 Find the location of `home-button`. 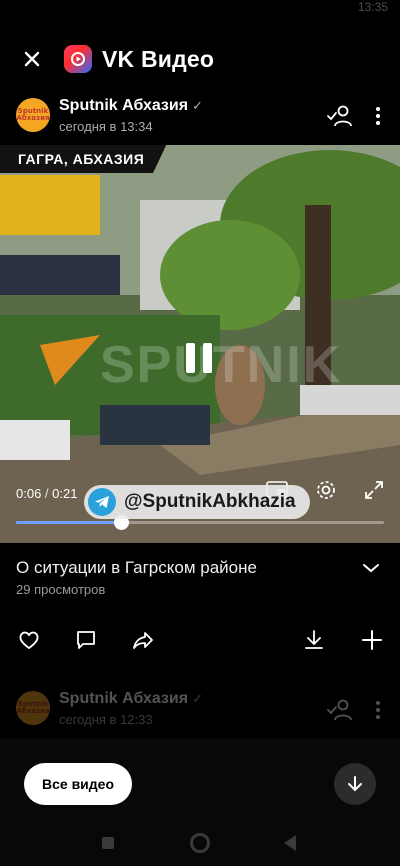

home-button is located at coordinates (200, 843).